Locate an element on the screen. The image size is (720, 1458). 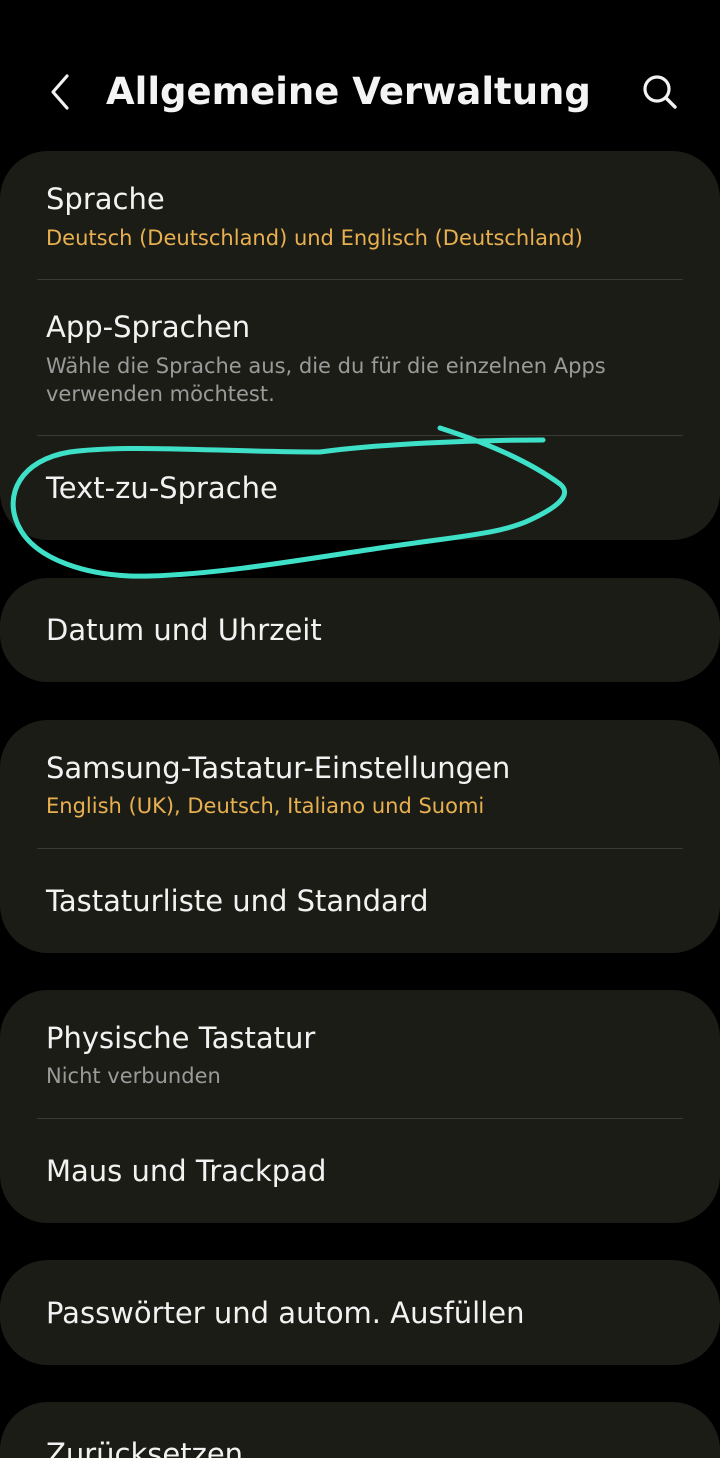
list-item-zuruecksetzen: Zurücksetzen is located at coordinates (360, 1430).